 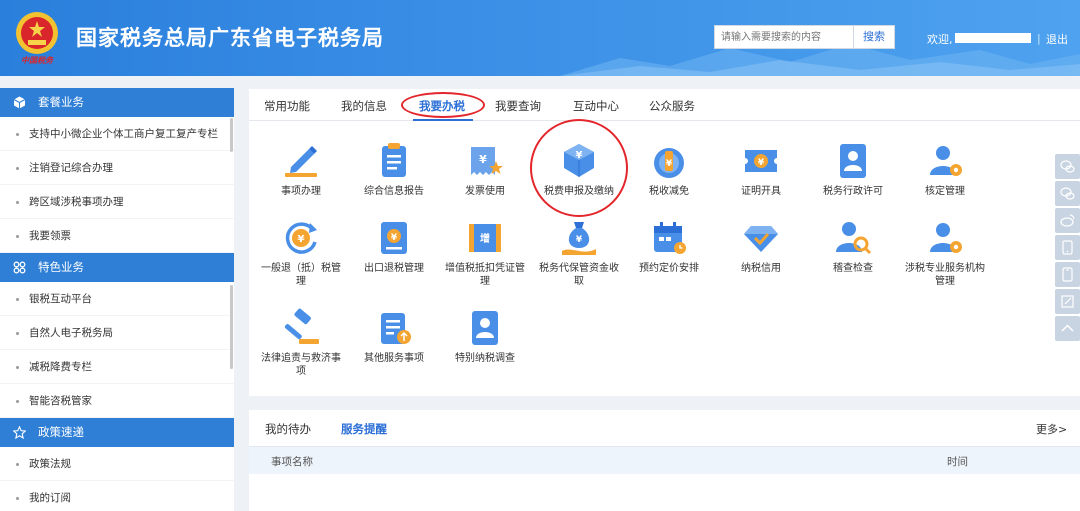 I want to click on func-item-export-refund: ¥ 出口退税管理, so click(x=394, y=246).